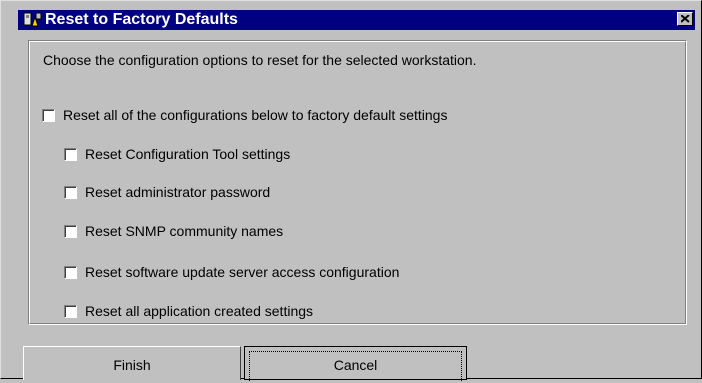  I want to click on option-label: Reset Configuration Tool settings, so click(188, 154).